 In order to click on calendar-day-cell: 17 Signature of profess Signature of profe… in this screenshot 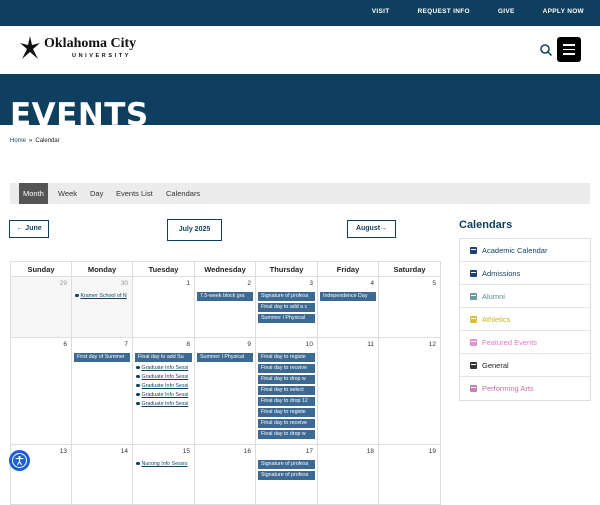, I will do `click(287, 475)`.